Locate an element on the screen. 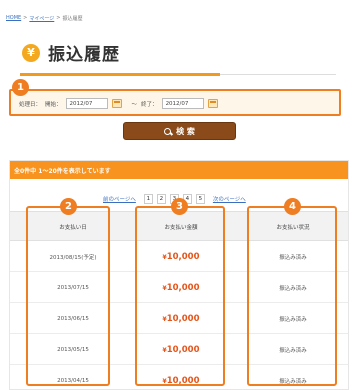 Image resolution: width=360 pixels, height=390 pixels. callout-marker-3: 3 is located at coordinates (179, 206).